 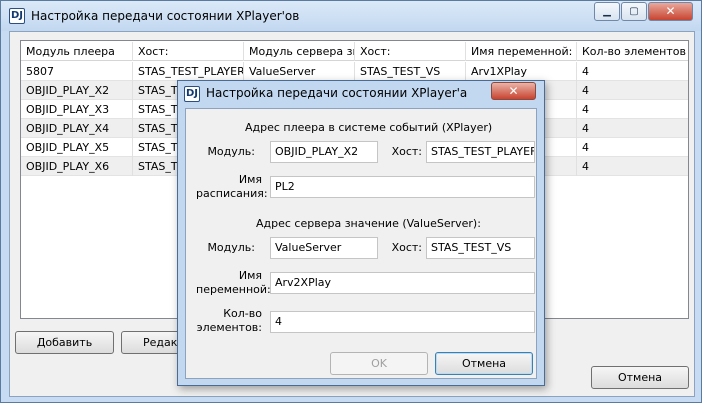 What do you see at coordinates (402, 187) in the screenshot?
I see `schedule-field: PL2` at bounding box center [402, 187].